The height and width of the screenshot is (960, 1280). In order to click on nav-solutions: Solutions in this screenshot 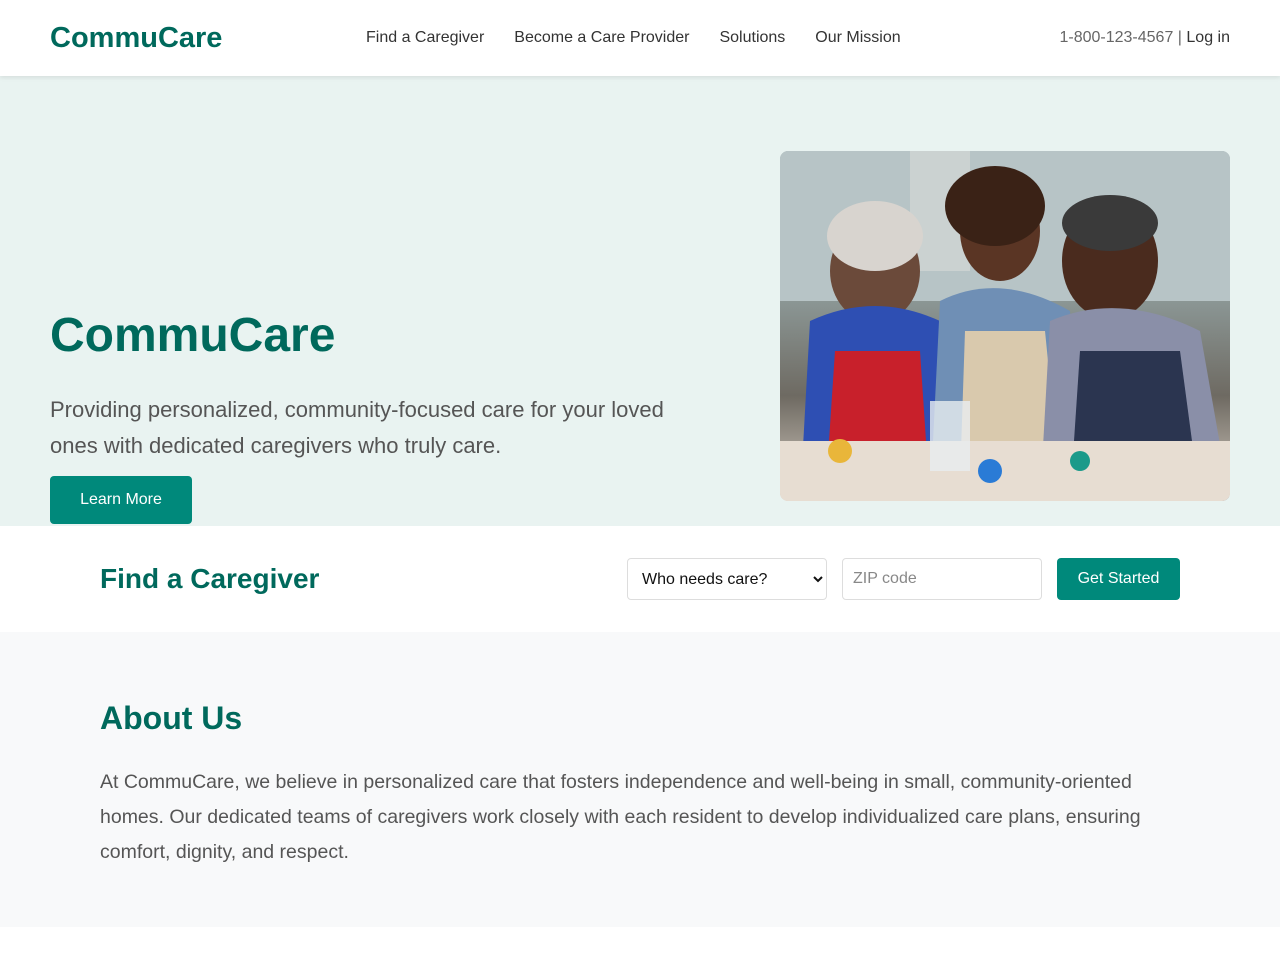, I will do `click(752, 38)`.